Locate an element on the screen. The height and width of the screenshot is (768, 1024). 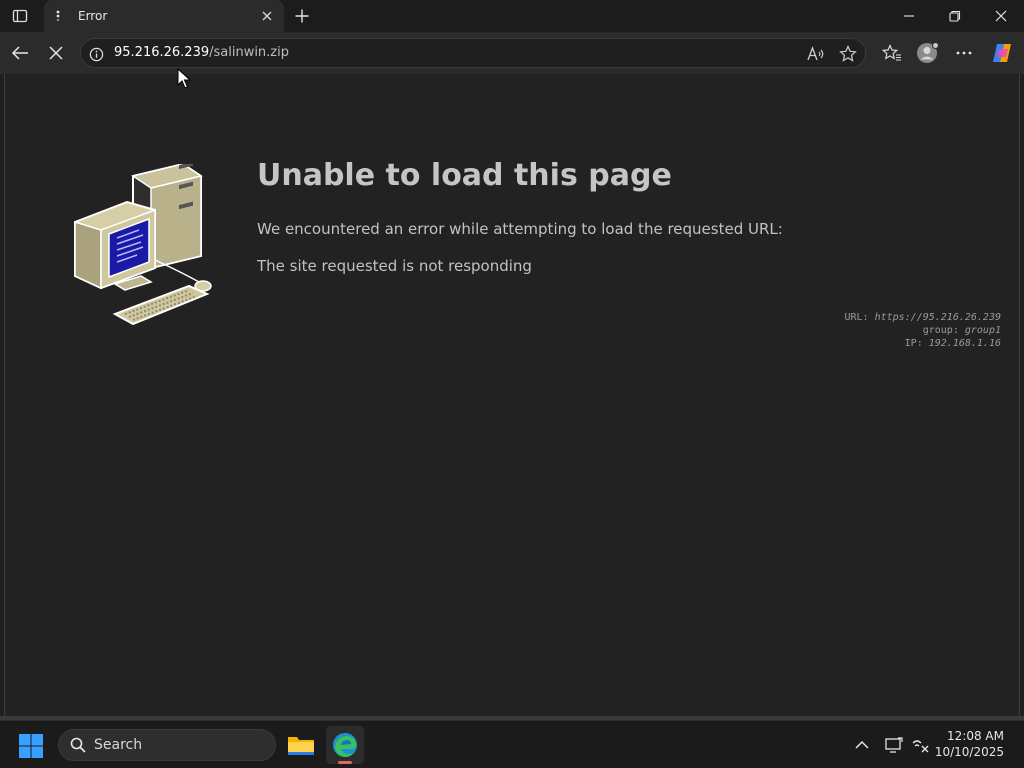
meta-value: https://95.216.26.239 is located at coordinates (937, 317).